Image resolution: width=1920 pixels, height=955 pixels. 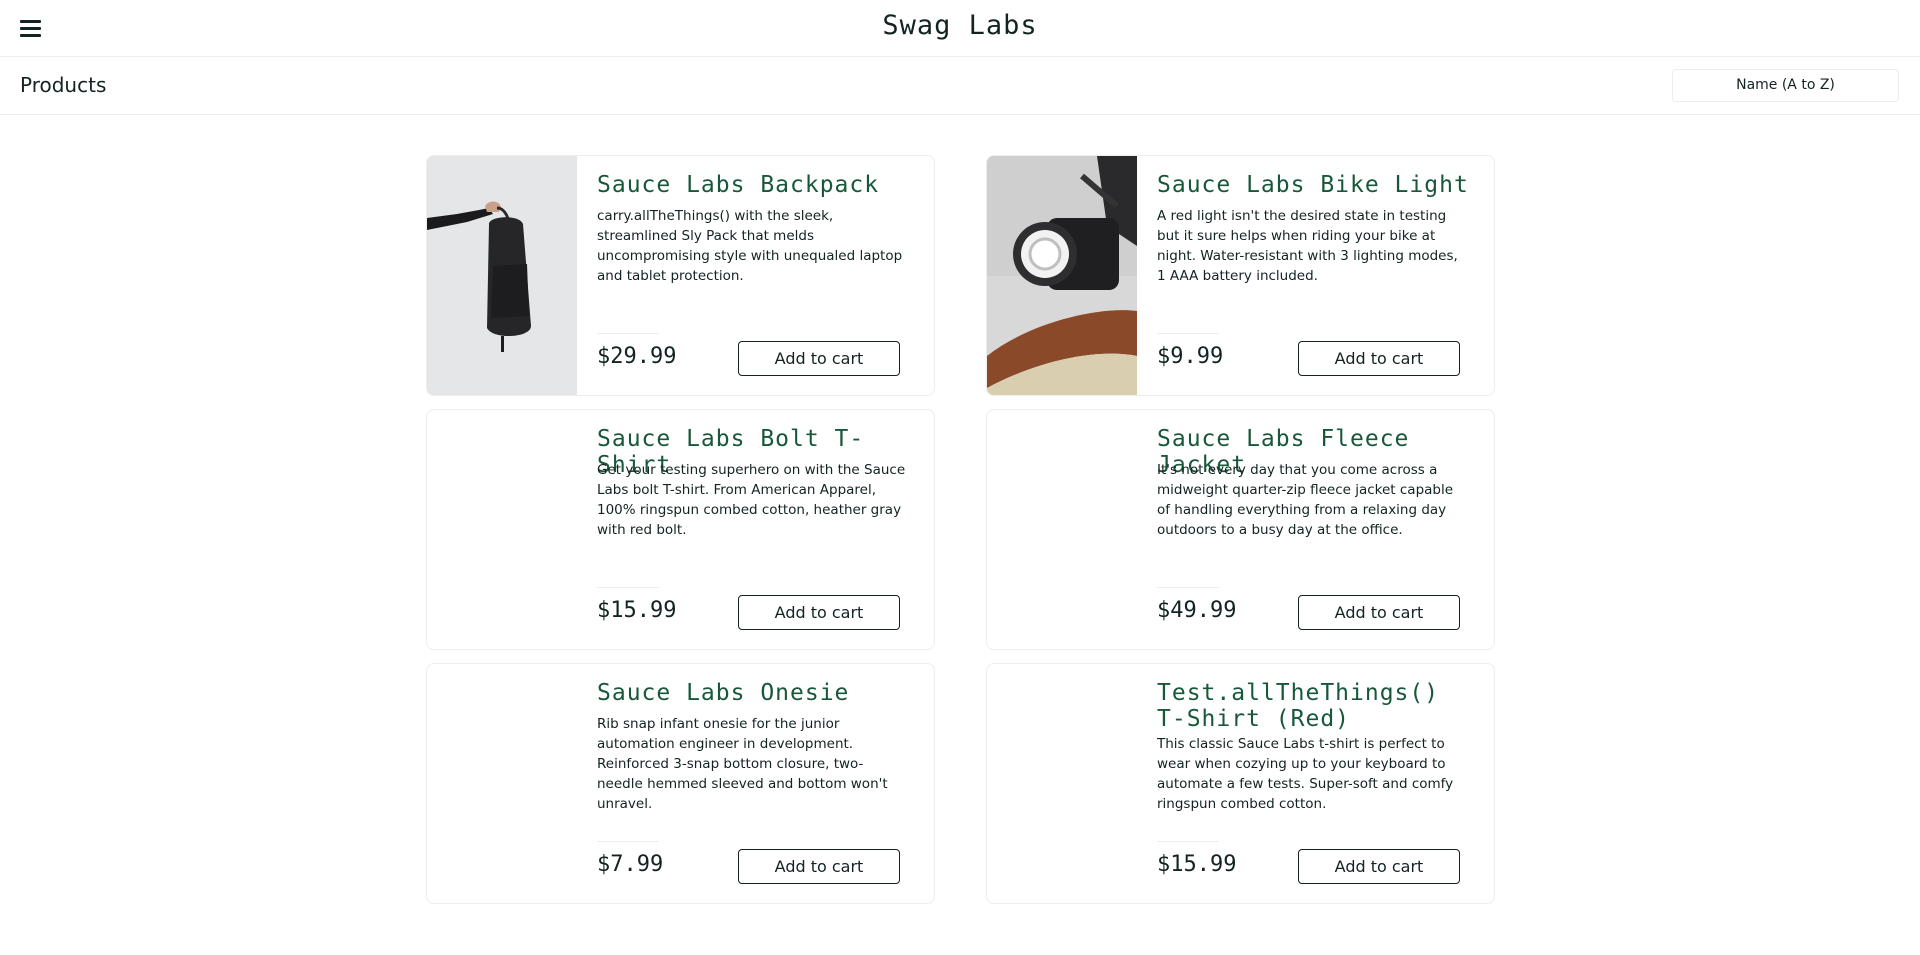 What do you see at coordinates (1062, 529) in the screenshot?
I see `fleece-jacket-image` at bounding box center [1062, 529].